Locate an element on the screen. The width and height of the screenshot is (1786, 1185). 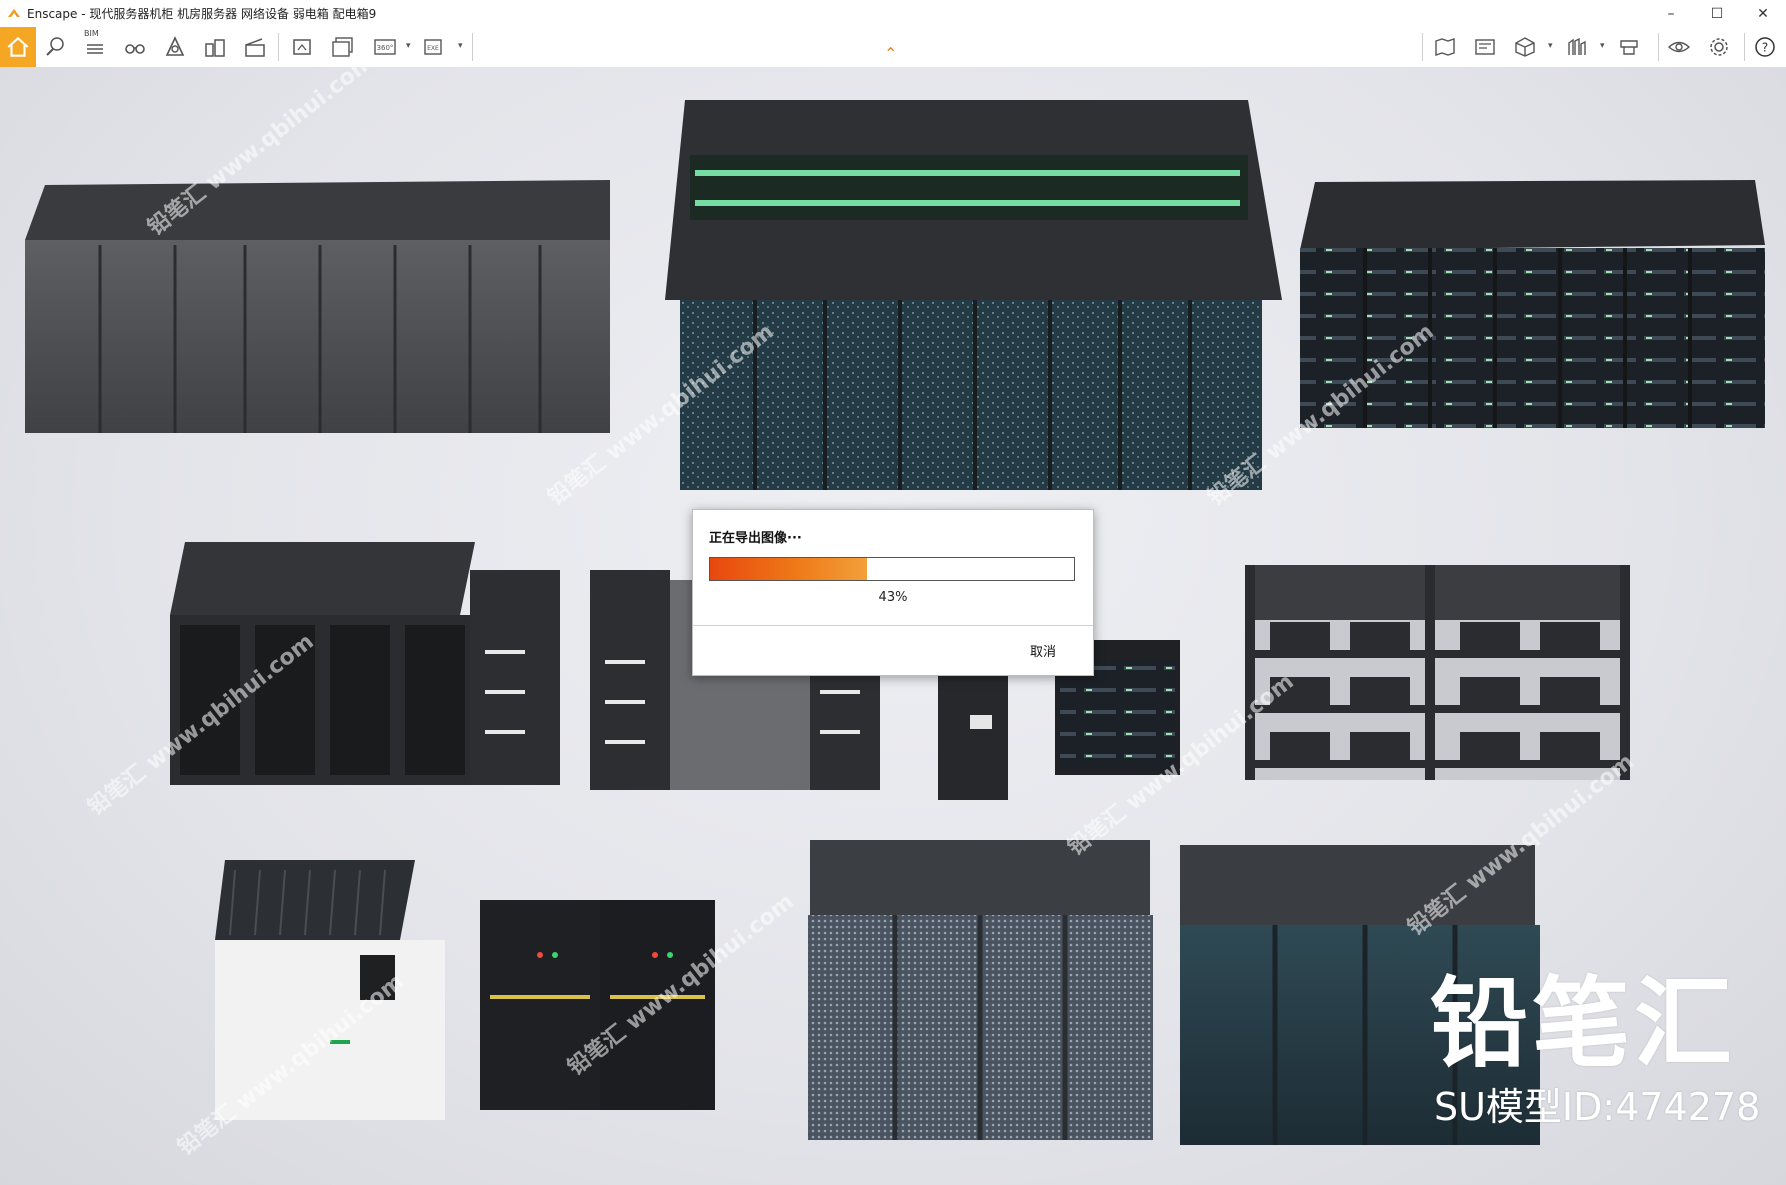
panorama-label: 360° is located at coordinates (385, 48).